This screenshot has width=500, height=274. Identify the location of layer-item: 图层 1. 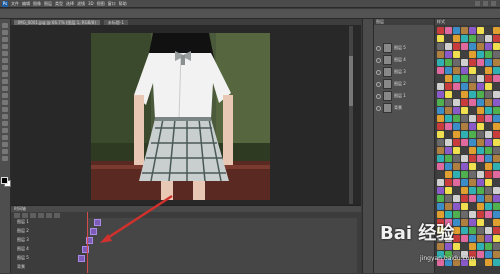
(404, 96).